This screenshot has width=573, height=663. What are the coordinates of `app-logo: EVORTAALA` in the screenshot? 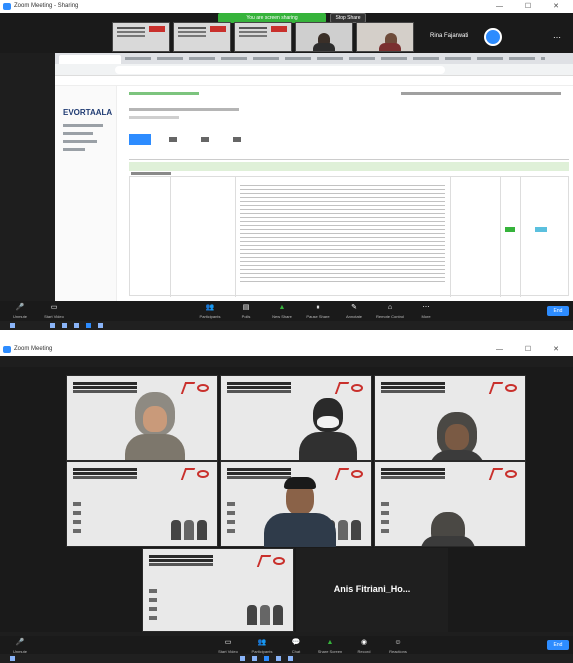 It's located at (88, 112).